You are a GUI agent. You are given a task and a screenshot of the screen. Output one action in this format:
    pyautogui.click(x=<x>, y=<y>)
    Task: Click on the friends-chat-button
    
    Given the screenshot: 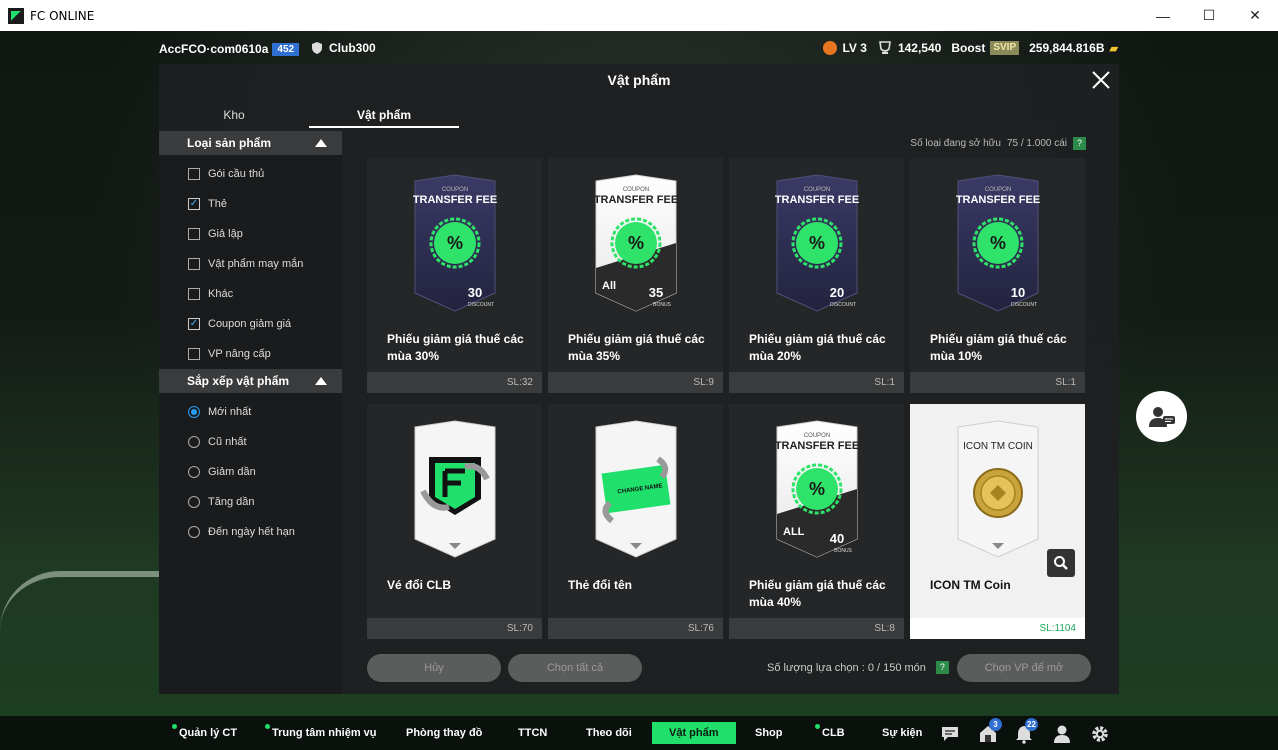 What is the action you would take?
    pyautogui.click(x=1161, y=416)
    